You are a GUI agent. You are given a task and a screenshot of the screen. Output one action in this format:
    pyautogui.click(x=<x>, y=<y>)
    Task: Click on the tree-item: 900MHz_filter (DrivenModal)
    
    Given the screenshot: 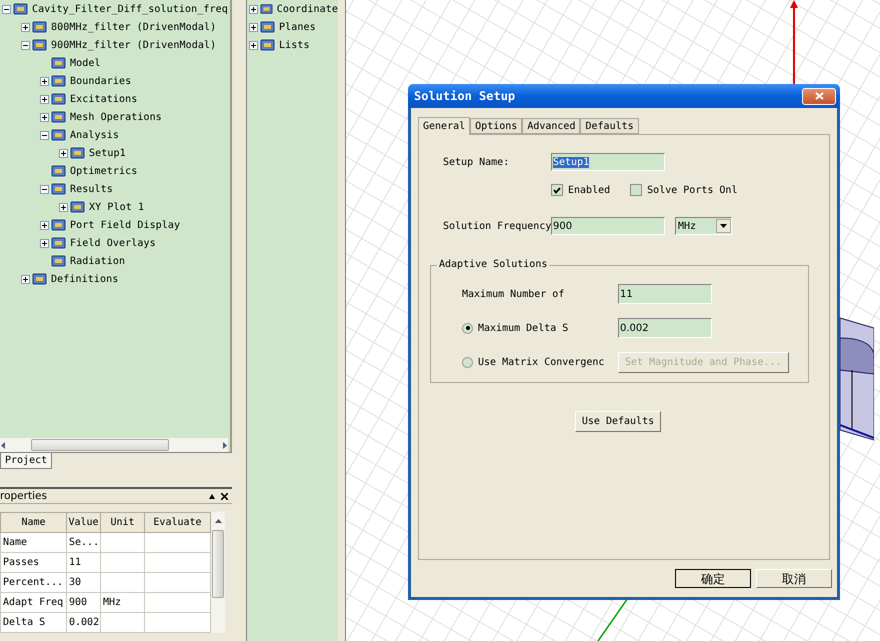 What is the action you would take?
    pyautogui.click(x=133, y=45)
    